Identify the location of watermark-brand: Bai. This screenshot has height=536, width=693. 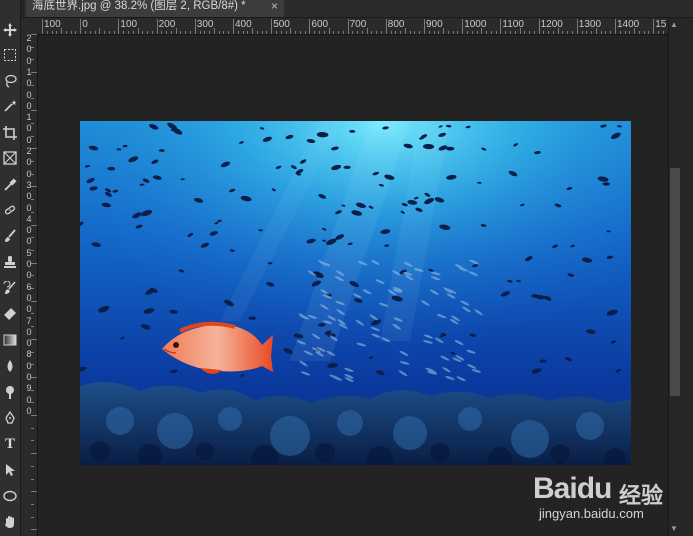
(555, 488).